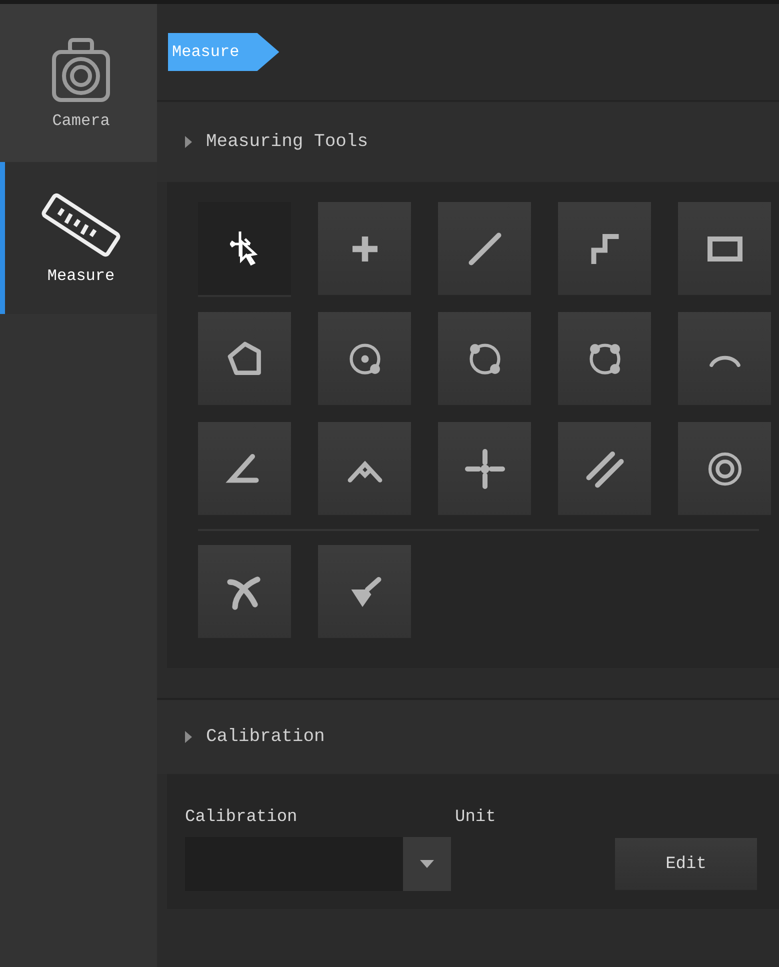 The image size is (779, 967). What do you see at coordinates (686, 864) in the screenshot?
I see `edit-button: Edit` at bounding box center [686, 864].